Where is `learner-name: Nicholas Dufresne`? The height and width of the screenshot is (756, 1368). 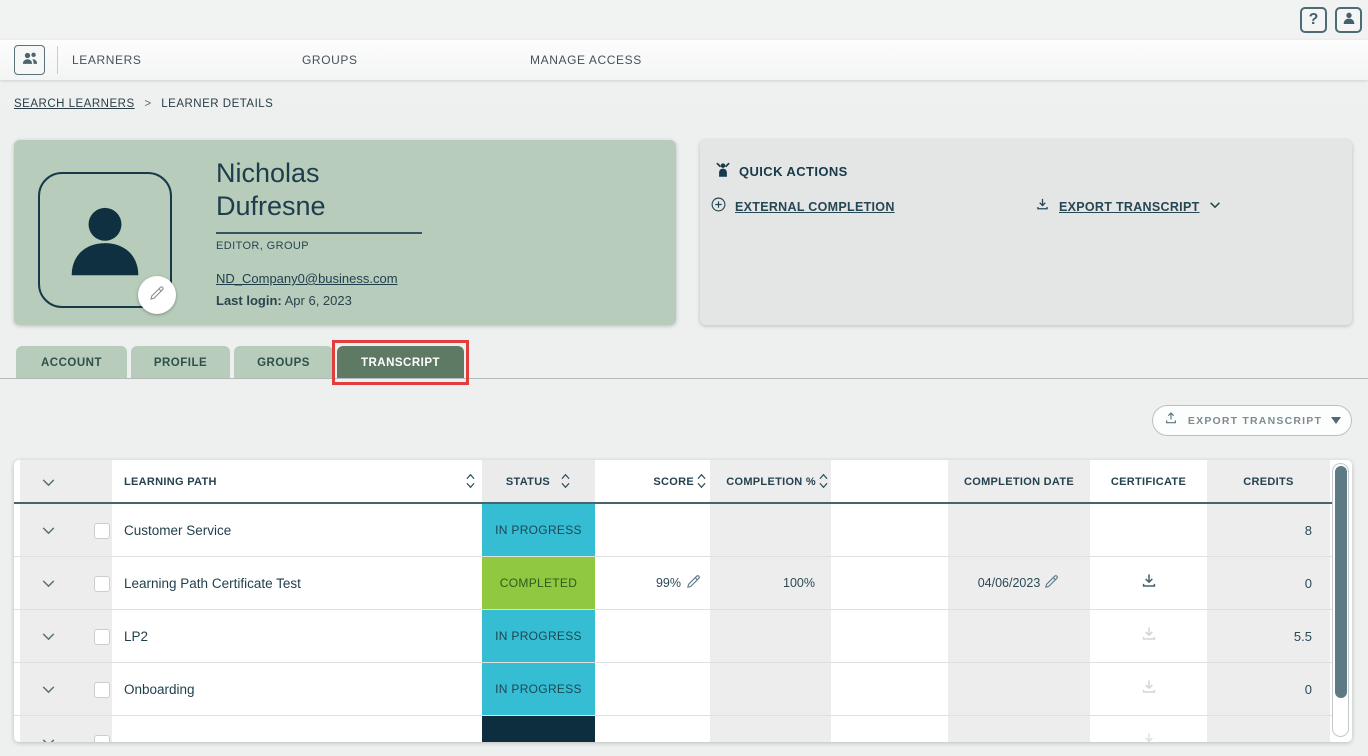 learner-name: Nicholas Dufresne is located at coordinates (271, 190).